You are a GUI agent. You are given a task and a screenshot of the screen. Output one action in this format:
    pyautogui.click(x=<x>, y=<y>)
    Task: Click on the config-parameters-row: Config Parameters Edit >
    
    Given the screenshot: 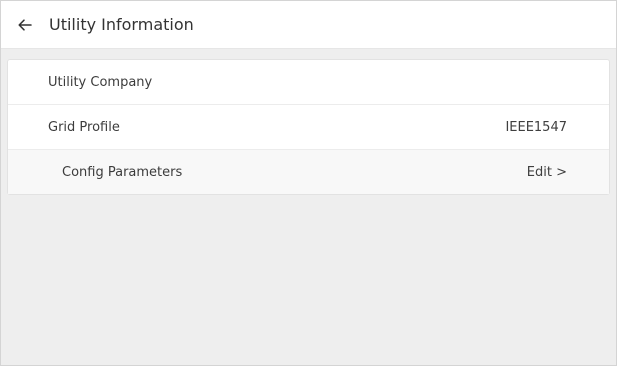 What is the action you would take?
    pyautogui.click(x=308, y=171)
    